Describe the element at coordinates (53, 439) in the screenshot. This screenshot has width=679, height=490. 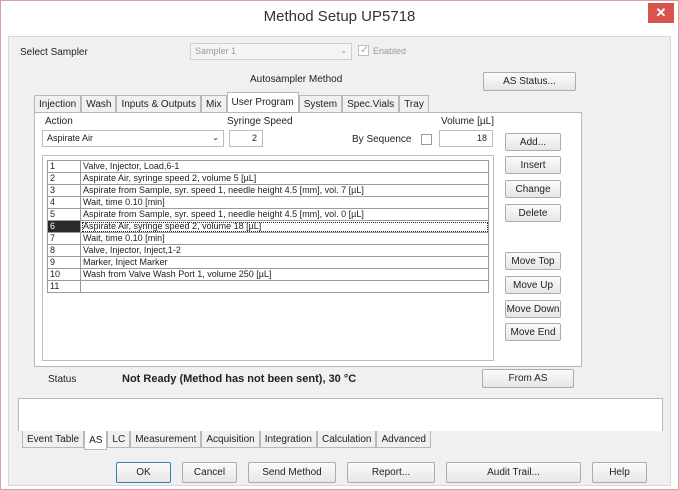
I see `tab-event-table: Event Table` at that location.